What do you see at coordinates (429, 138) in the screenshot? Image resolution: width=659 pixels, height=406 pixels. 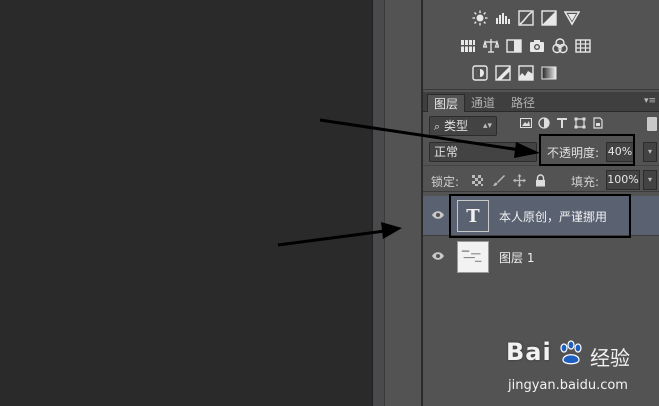 I see `arrow-to-opacity` at bounding box center [429, 138].